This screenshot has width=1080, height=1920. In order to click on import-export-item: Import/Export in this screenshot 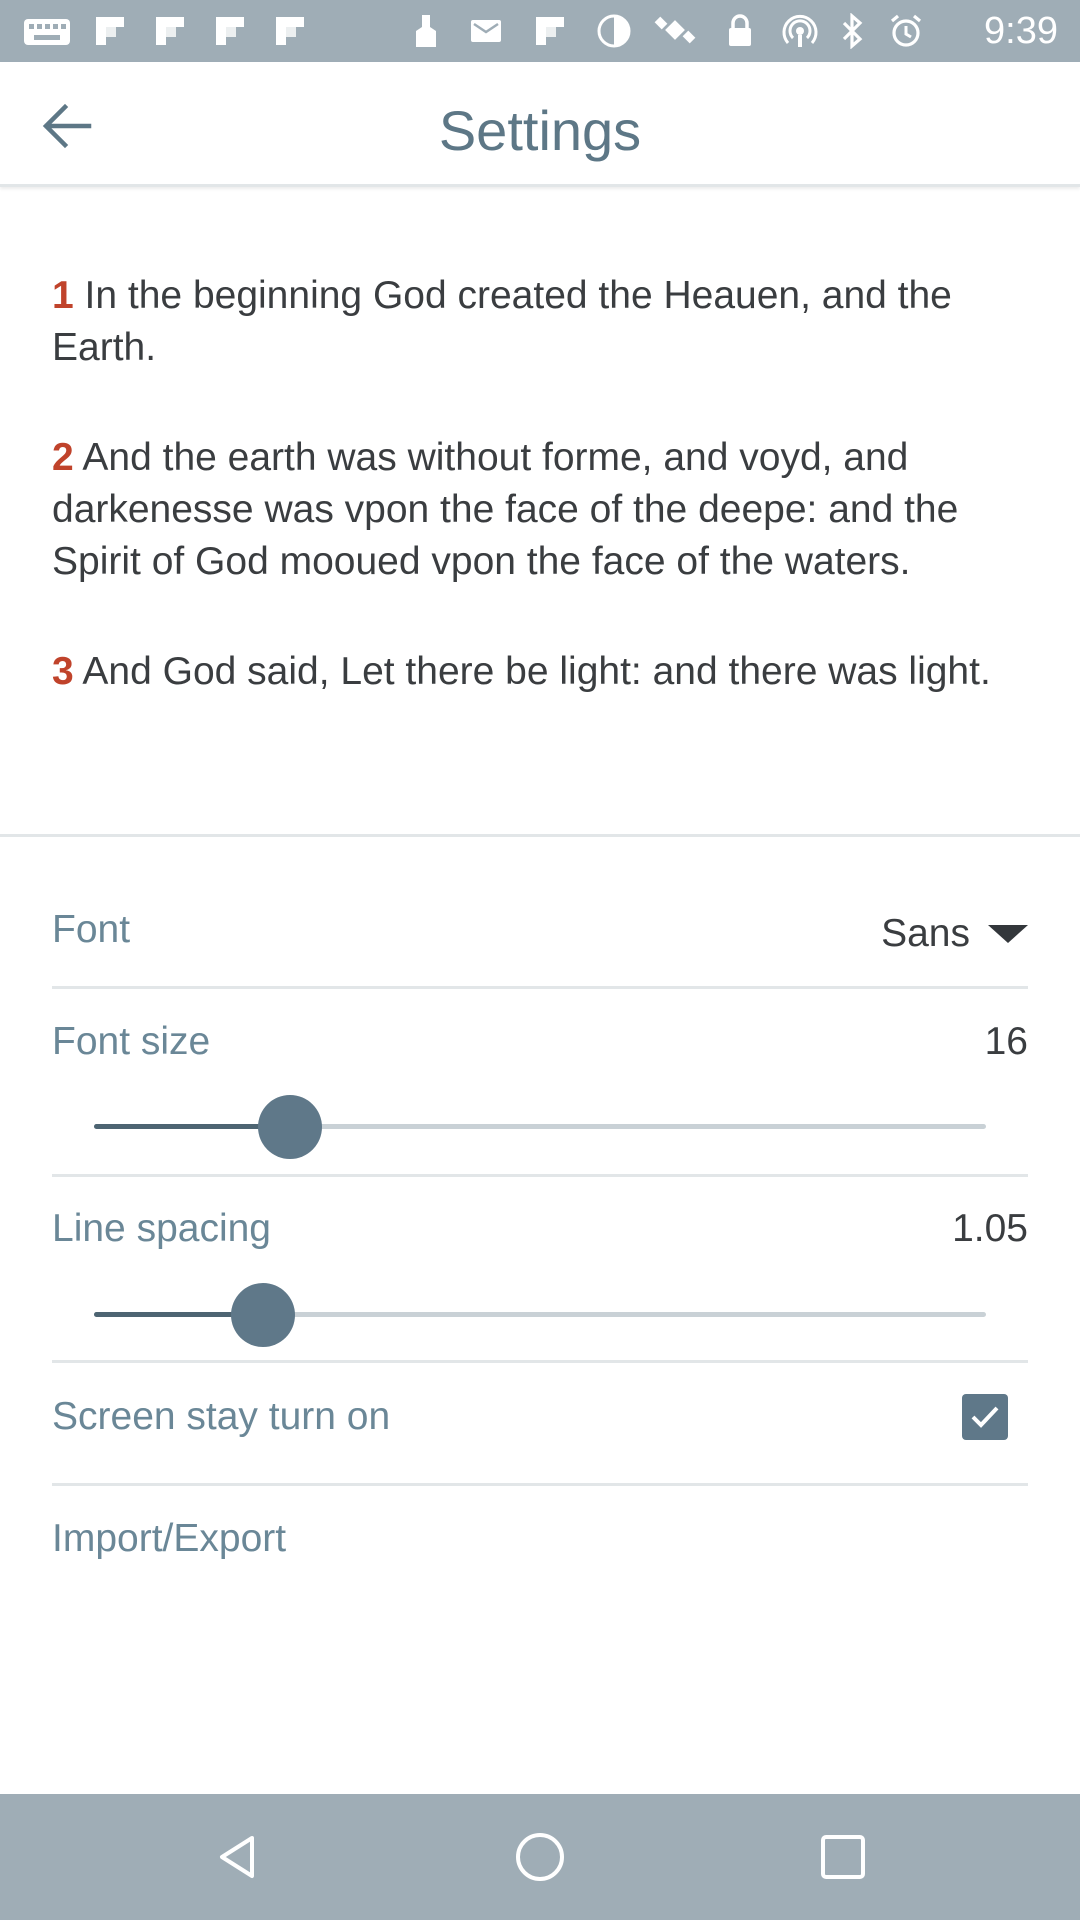, I will do `click(169, 1539)`.